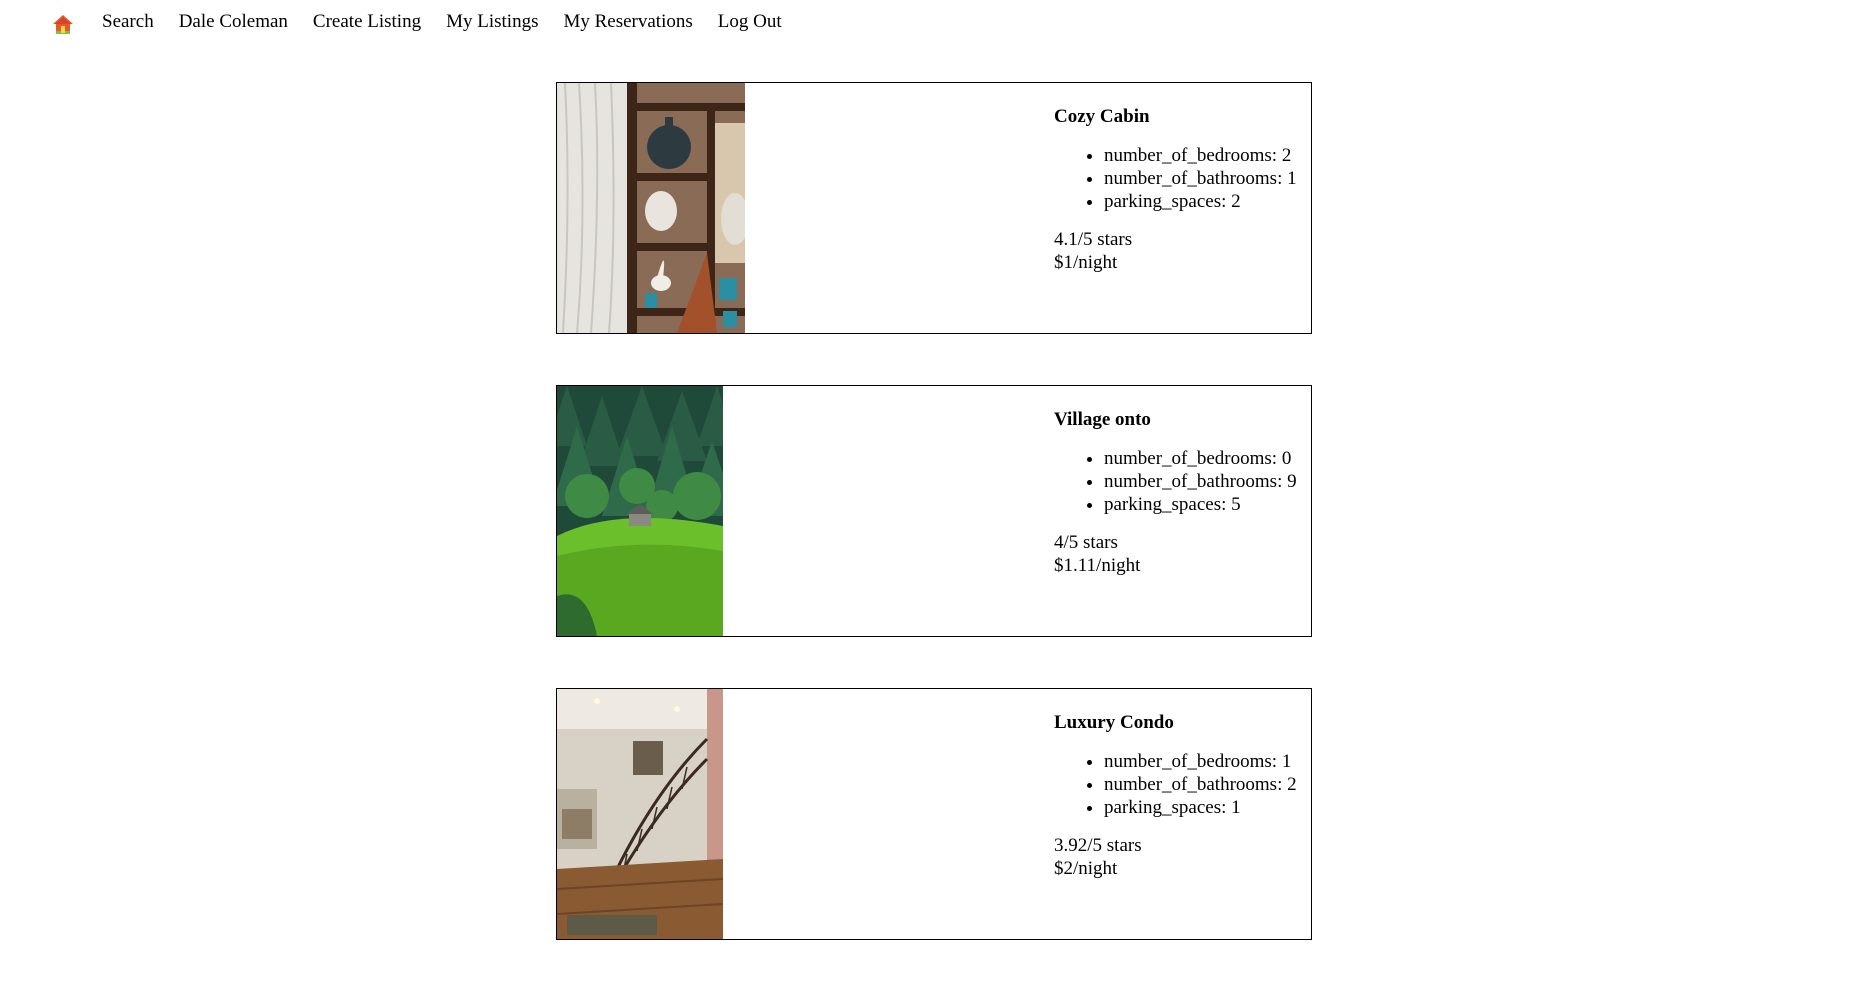 The width and height of the screenshot is (1874, 991). What do you see at coordinates (1086, 542) in the screenshot?
I see `listing-rating: 4/5 stars` at bounding box center [1086, 542].